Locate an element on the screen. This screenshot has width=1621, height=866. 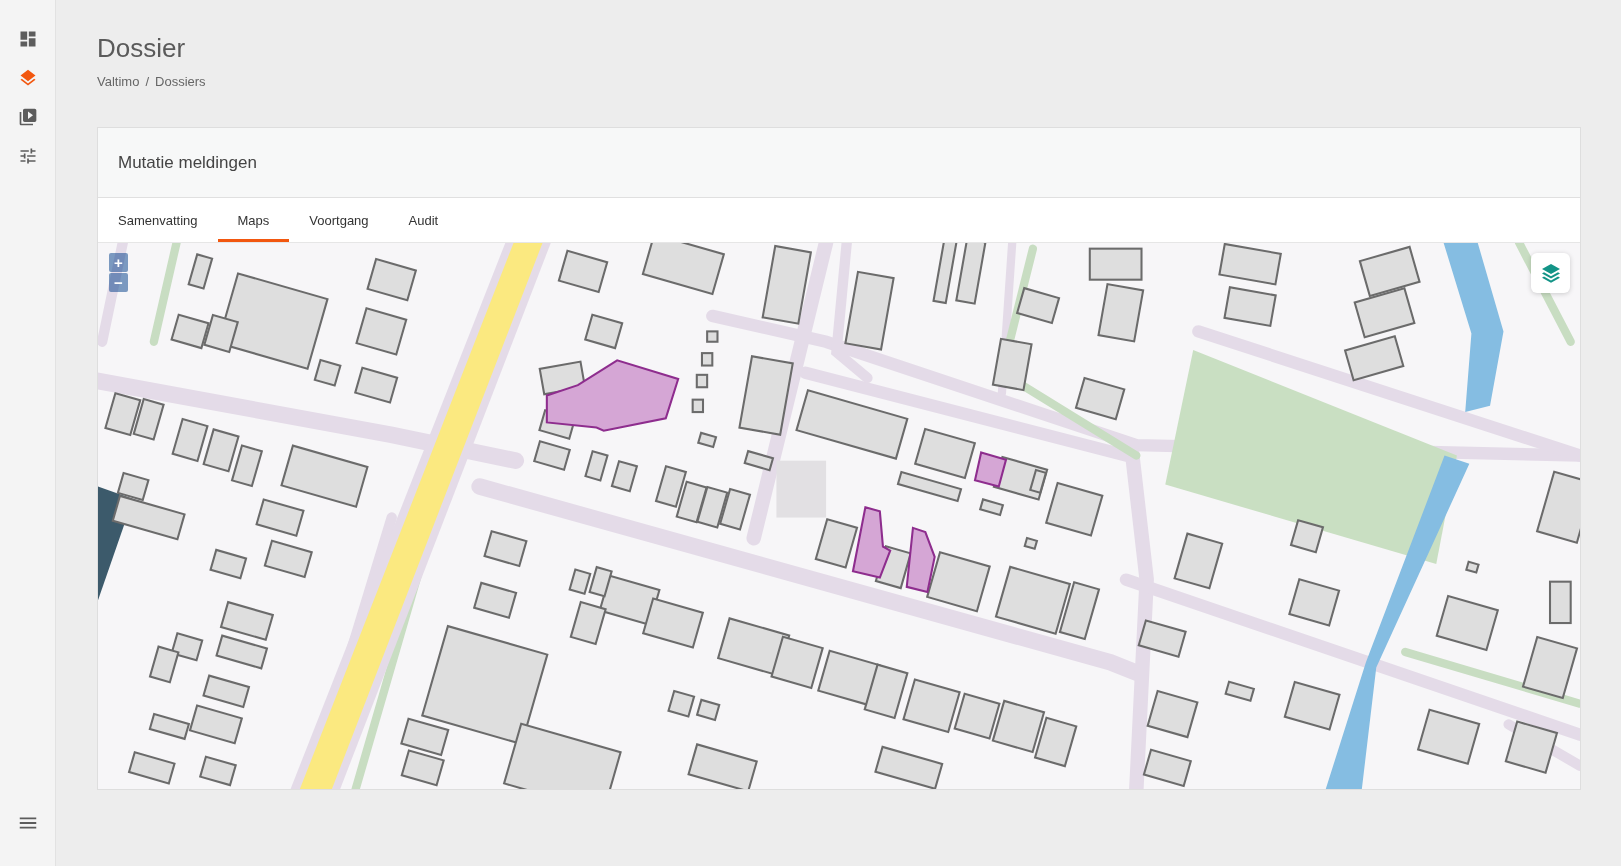
tab: Voortgang is located at coordinates (339, 220).